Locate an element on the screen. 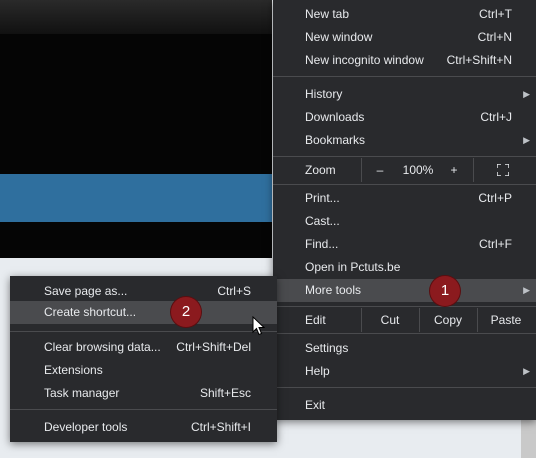  menu-item-label: Settings is located at coordinates (327, 348).